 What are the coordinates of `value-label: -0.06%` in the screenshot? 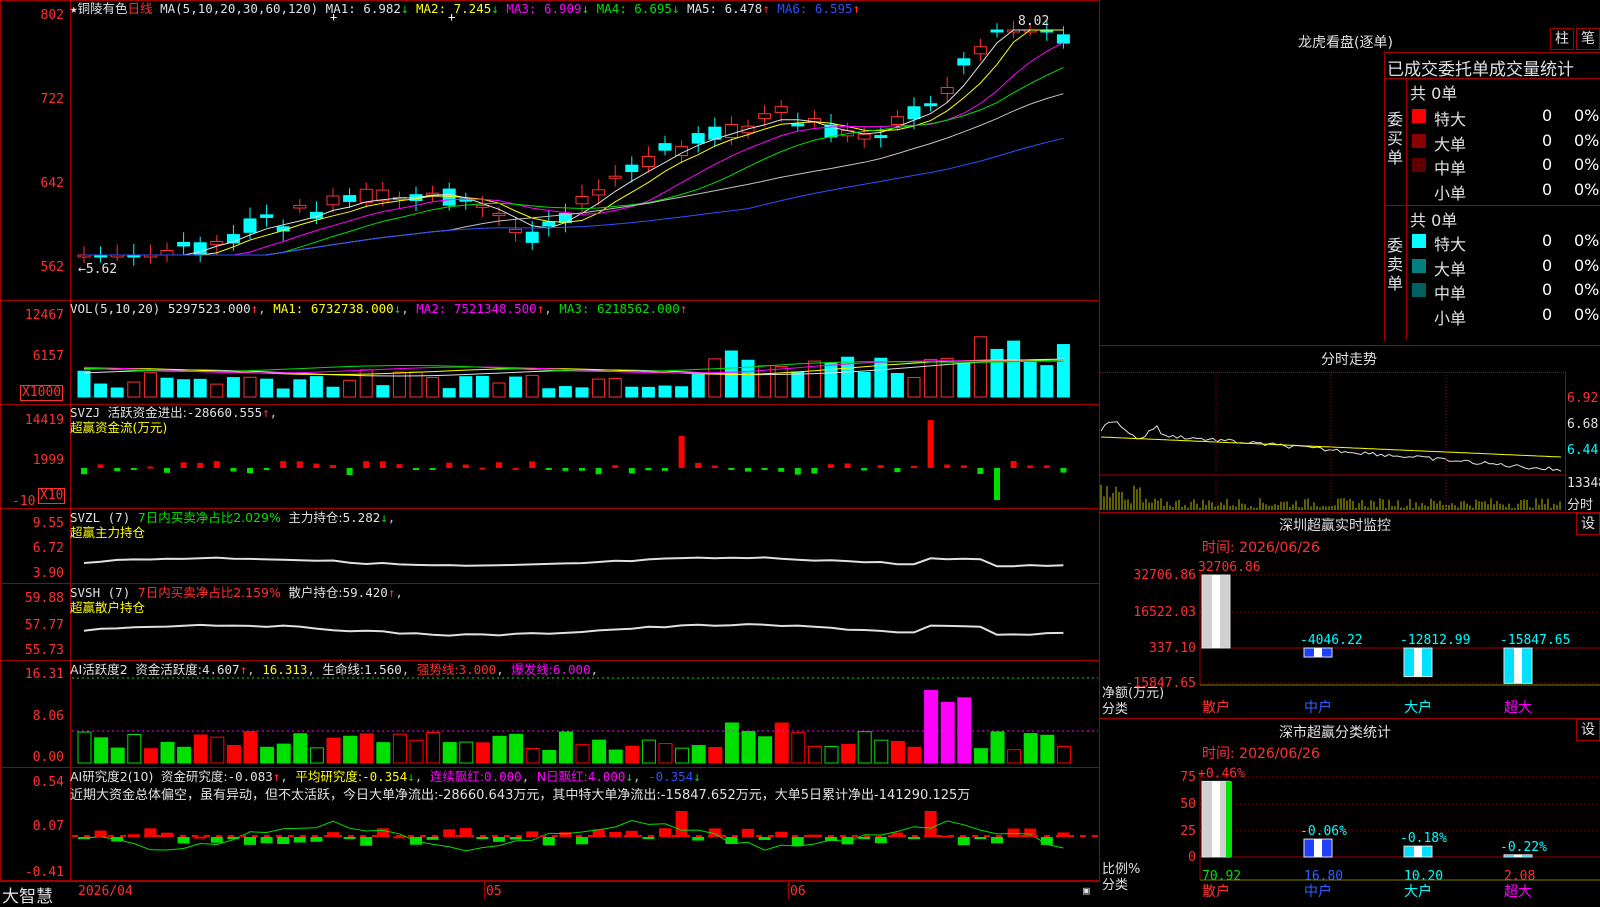 It's located at (1323, 831).